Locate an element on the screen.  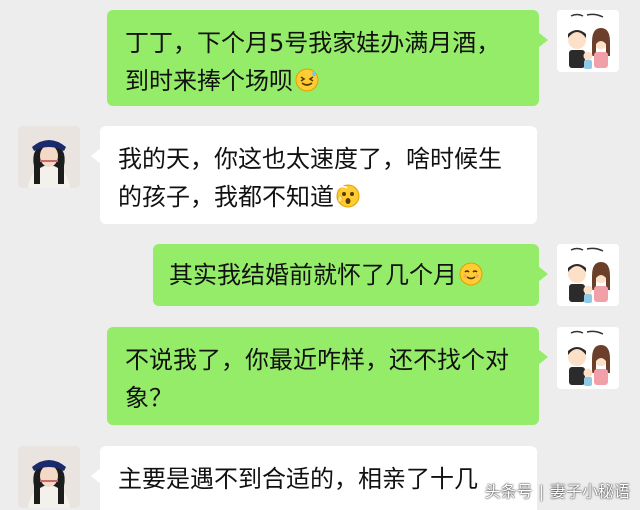
message-text: 我的天，你这也太速度了，啥时候生的孩子，我都不知道 is located at coordinates (310, 178).